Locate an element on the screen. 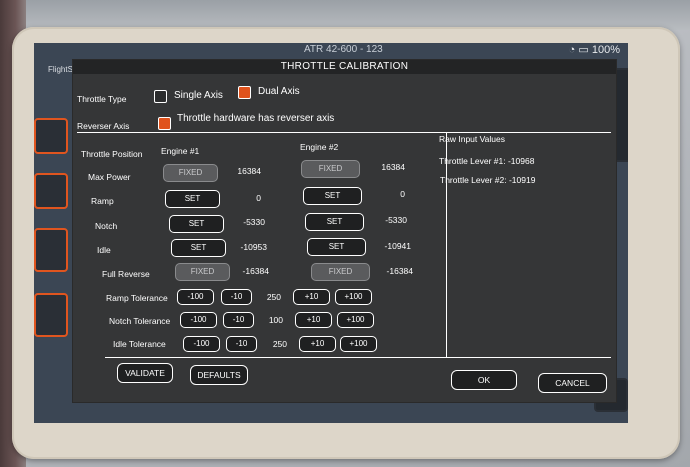 The width and height of the screenshot is (690, 467). engine2-max-power-fixed-button: FIXED is located at coordinates (330, 169).